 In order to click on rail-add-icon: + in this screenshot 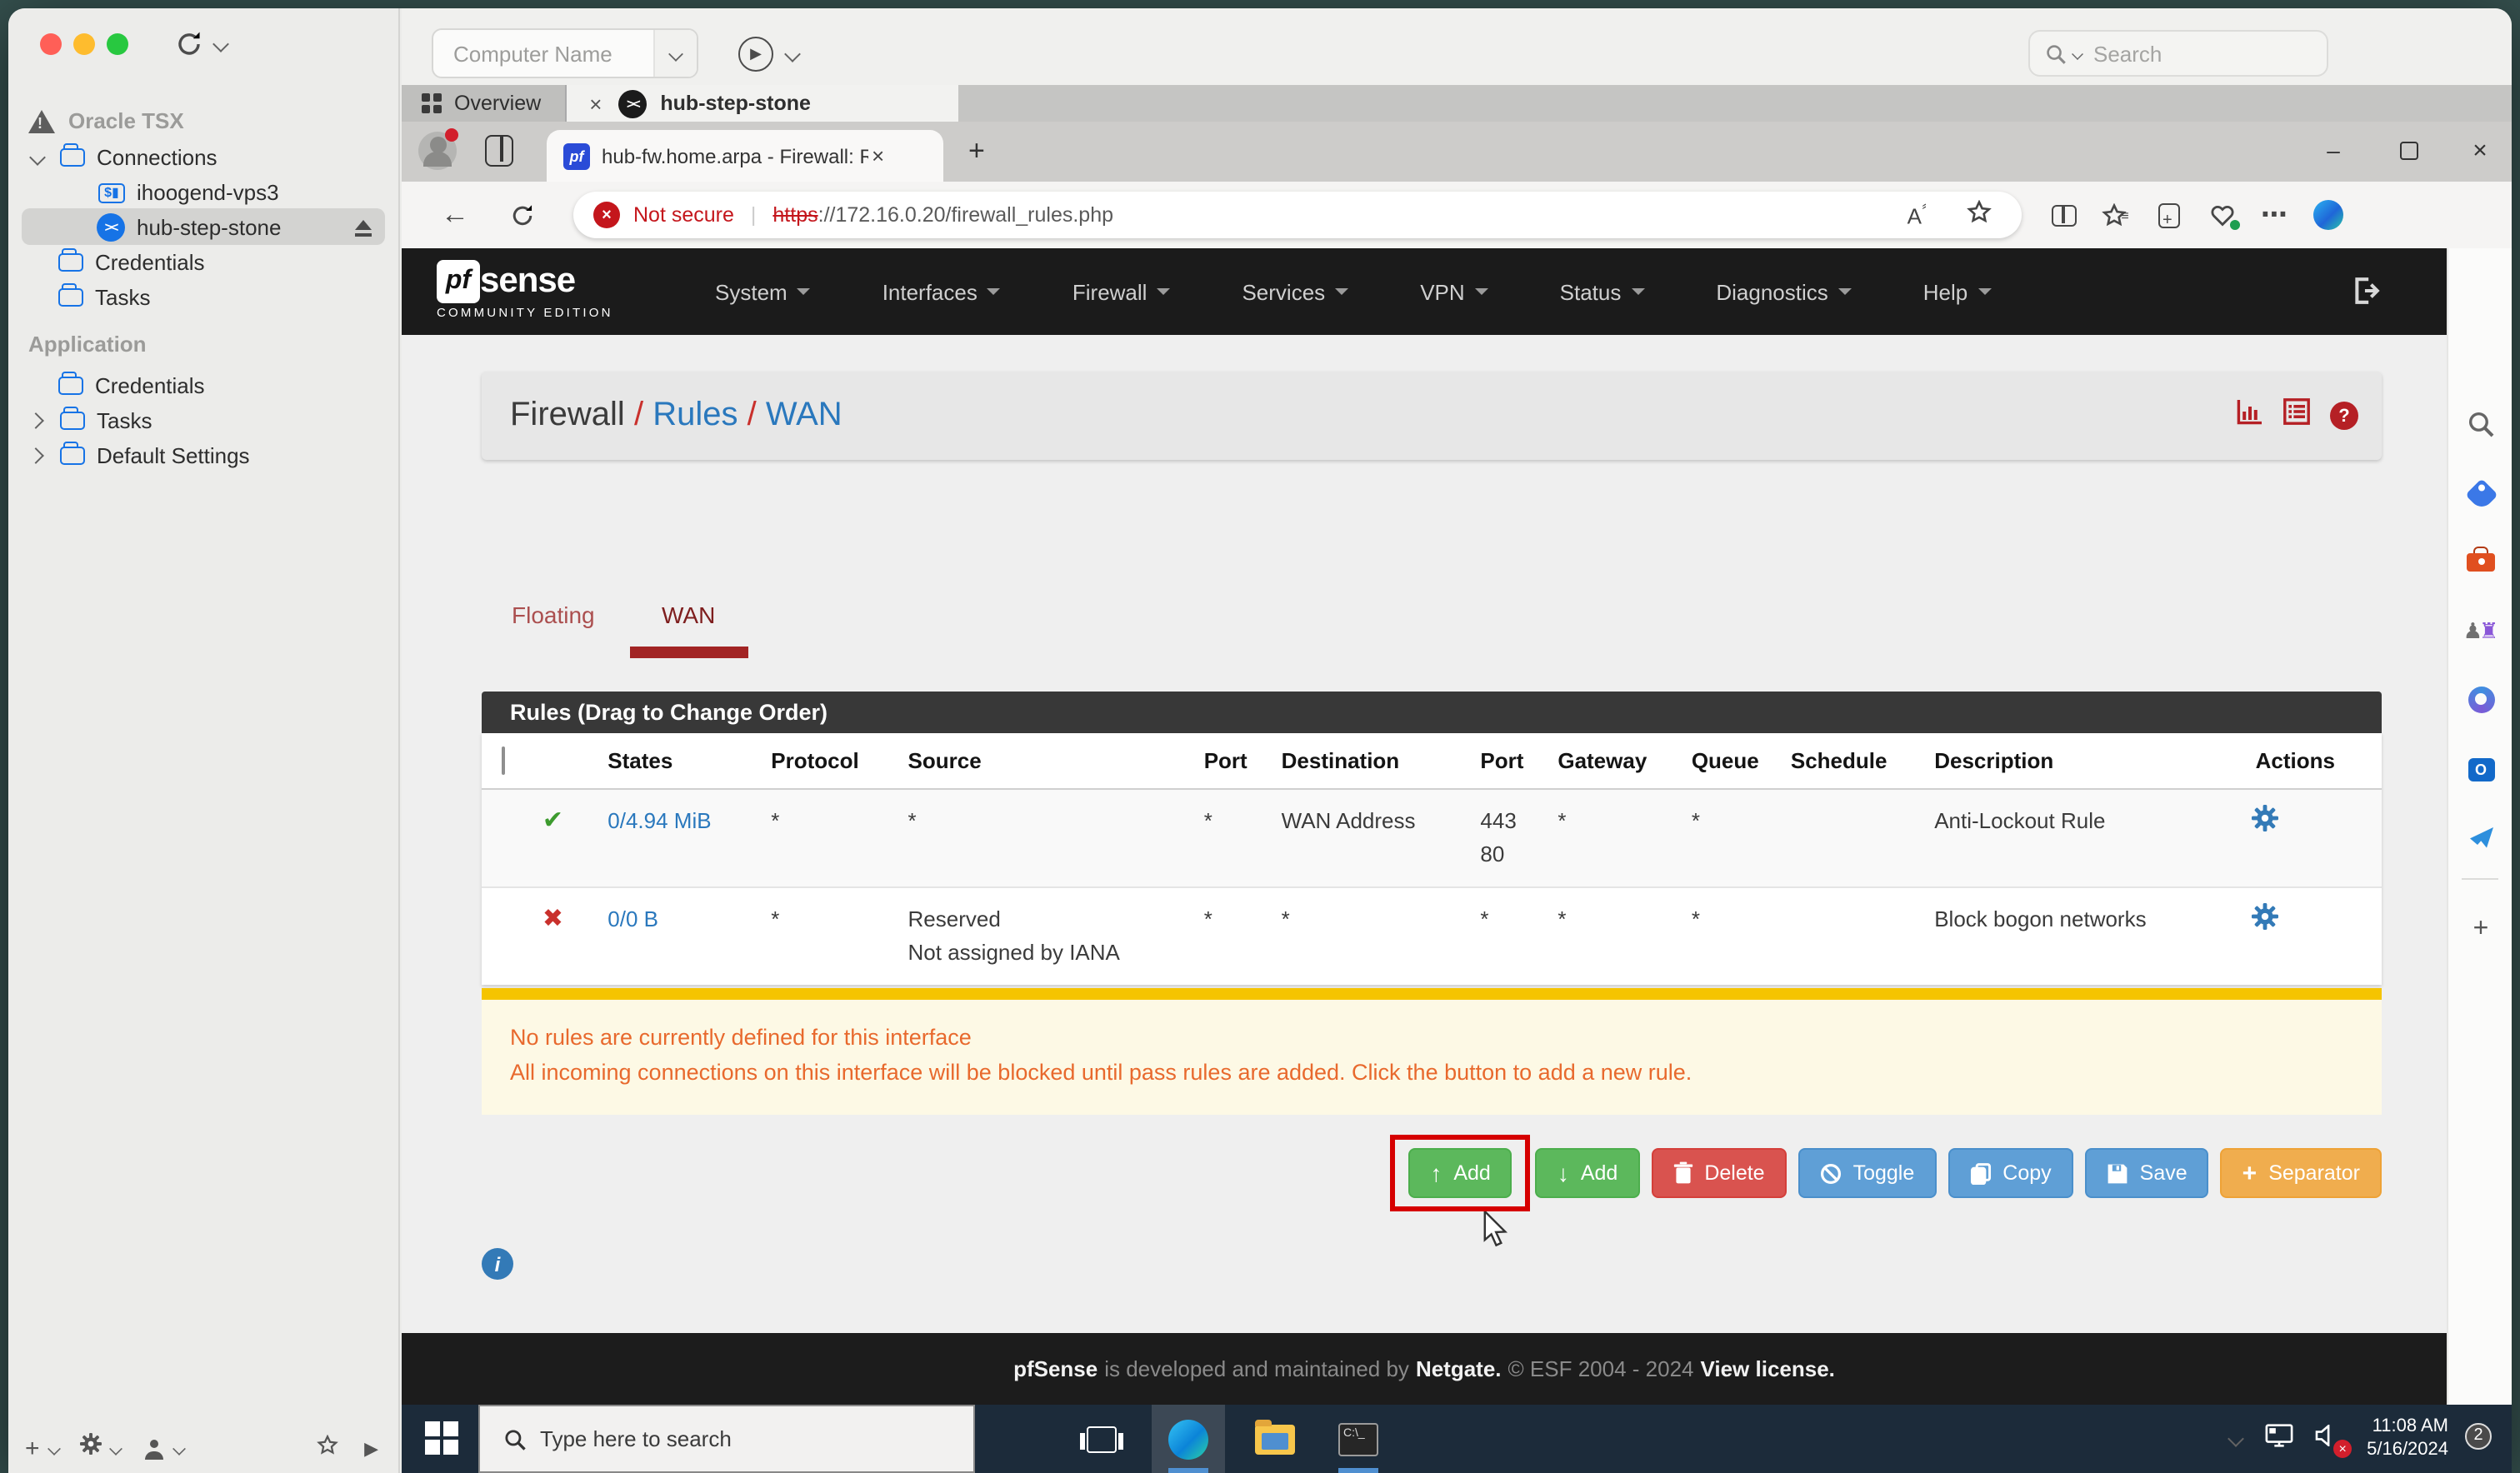, I will do `click(2480, 929)`.